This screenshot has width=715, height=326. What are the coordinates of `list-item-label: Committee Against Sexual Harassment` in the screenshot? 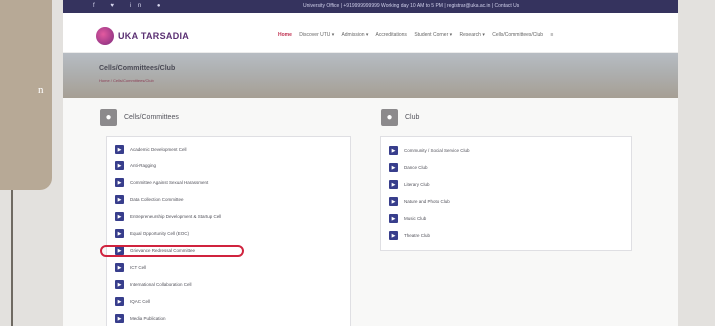 It's located at (169, 182).